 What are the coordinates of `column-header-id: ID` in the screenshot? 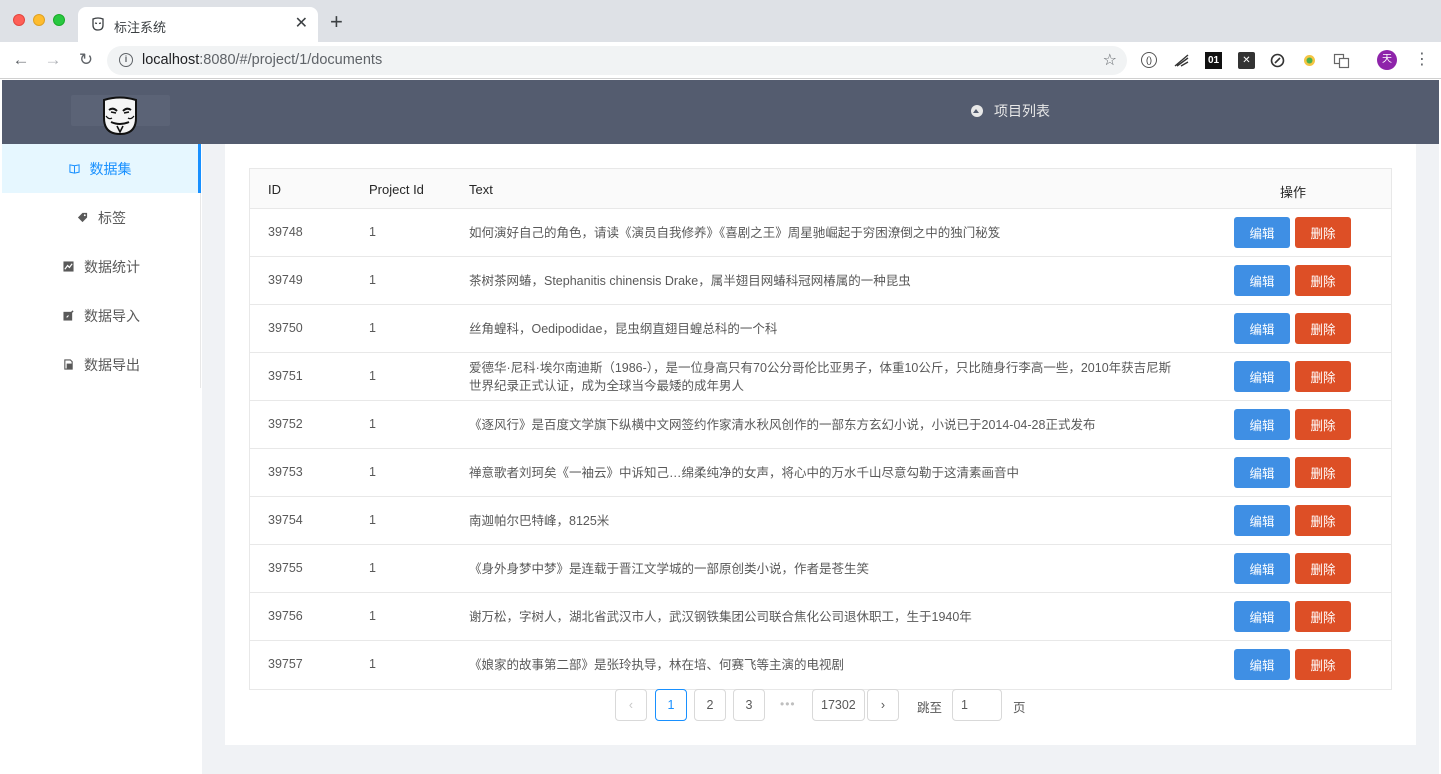 It's located at (274, 189).